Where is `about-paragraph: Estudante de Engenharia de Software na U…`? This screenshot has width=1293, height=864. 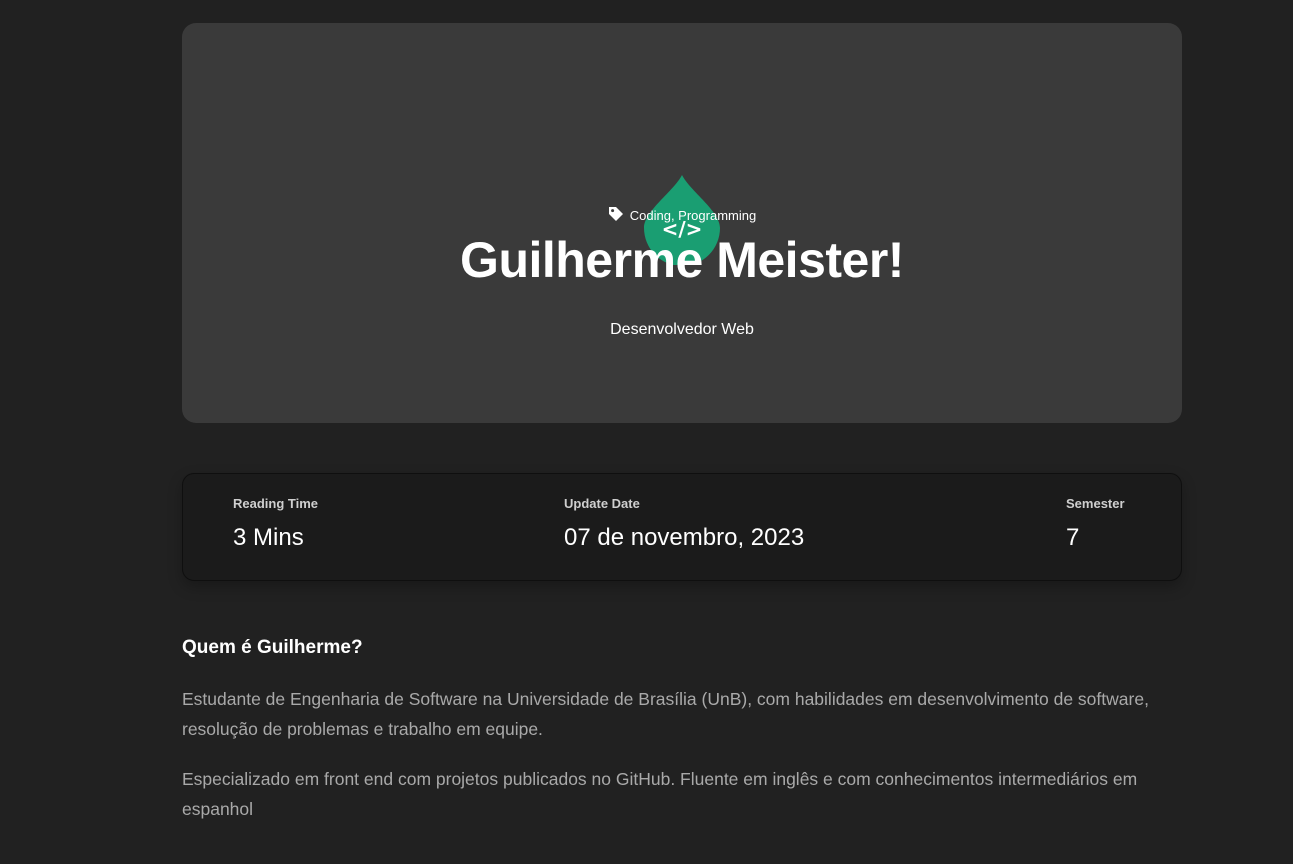 about-paragraph: Estudante de Engenharia de Software na U… is located at coordinates (665, 714).